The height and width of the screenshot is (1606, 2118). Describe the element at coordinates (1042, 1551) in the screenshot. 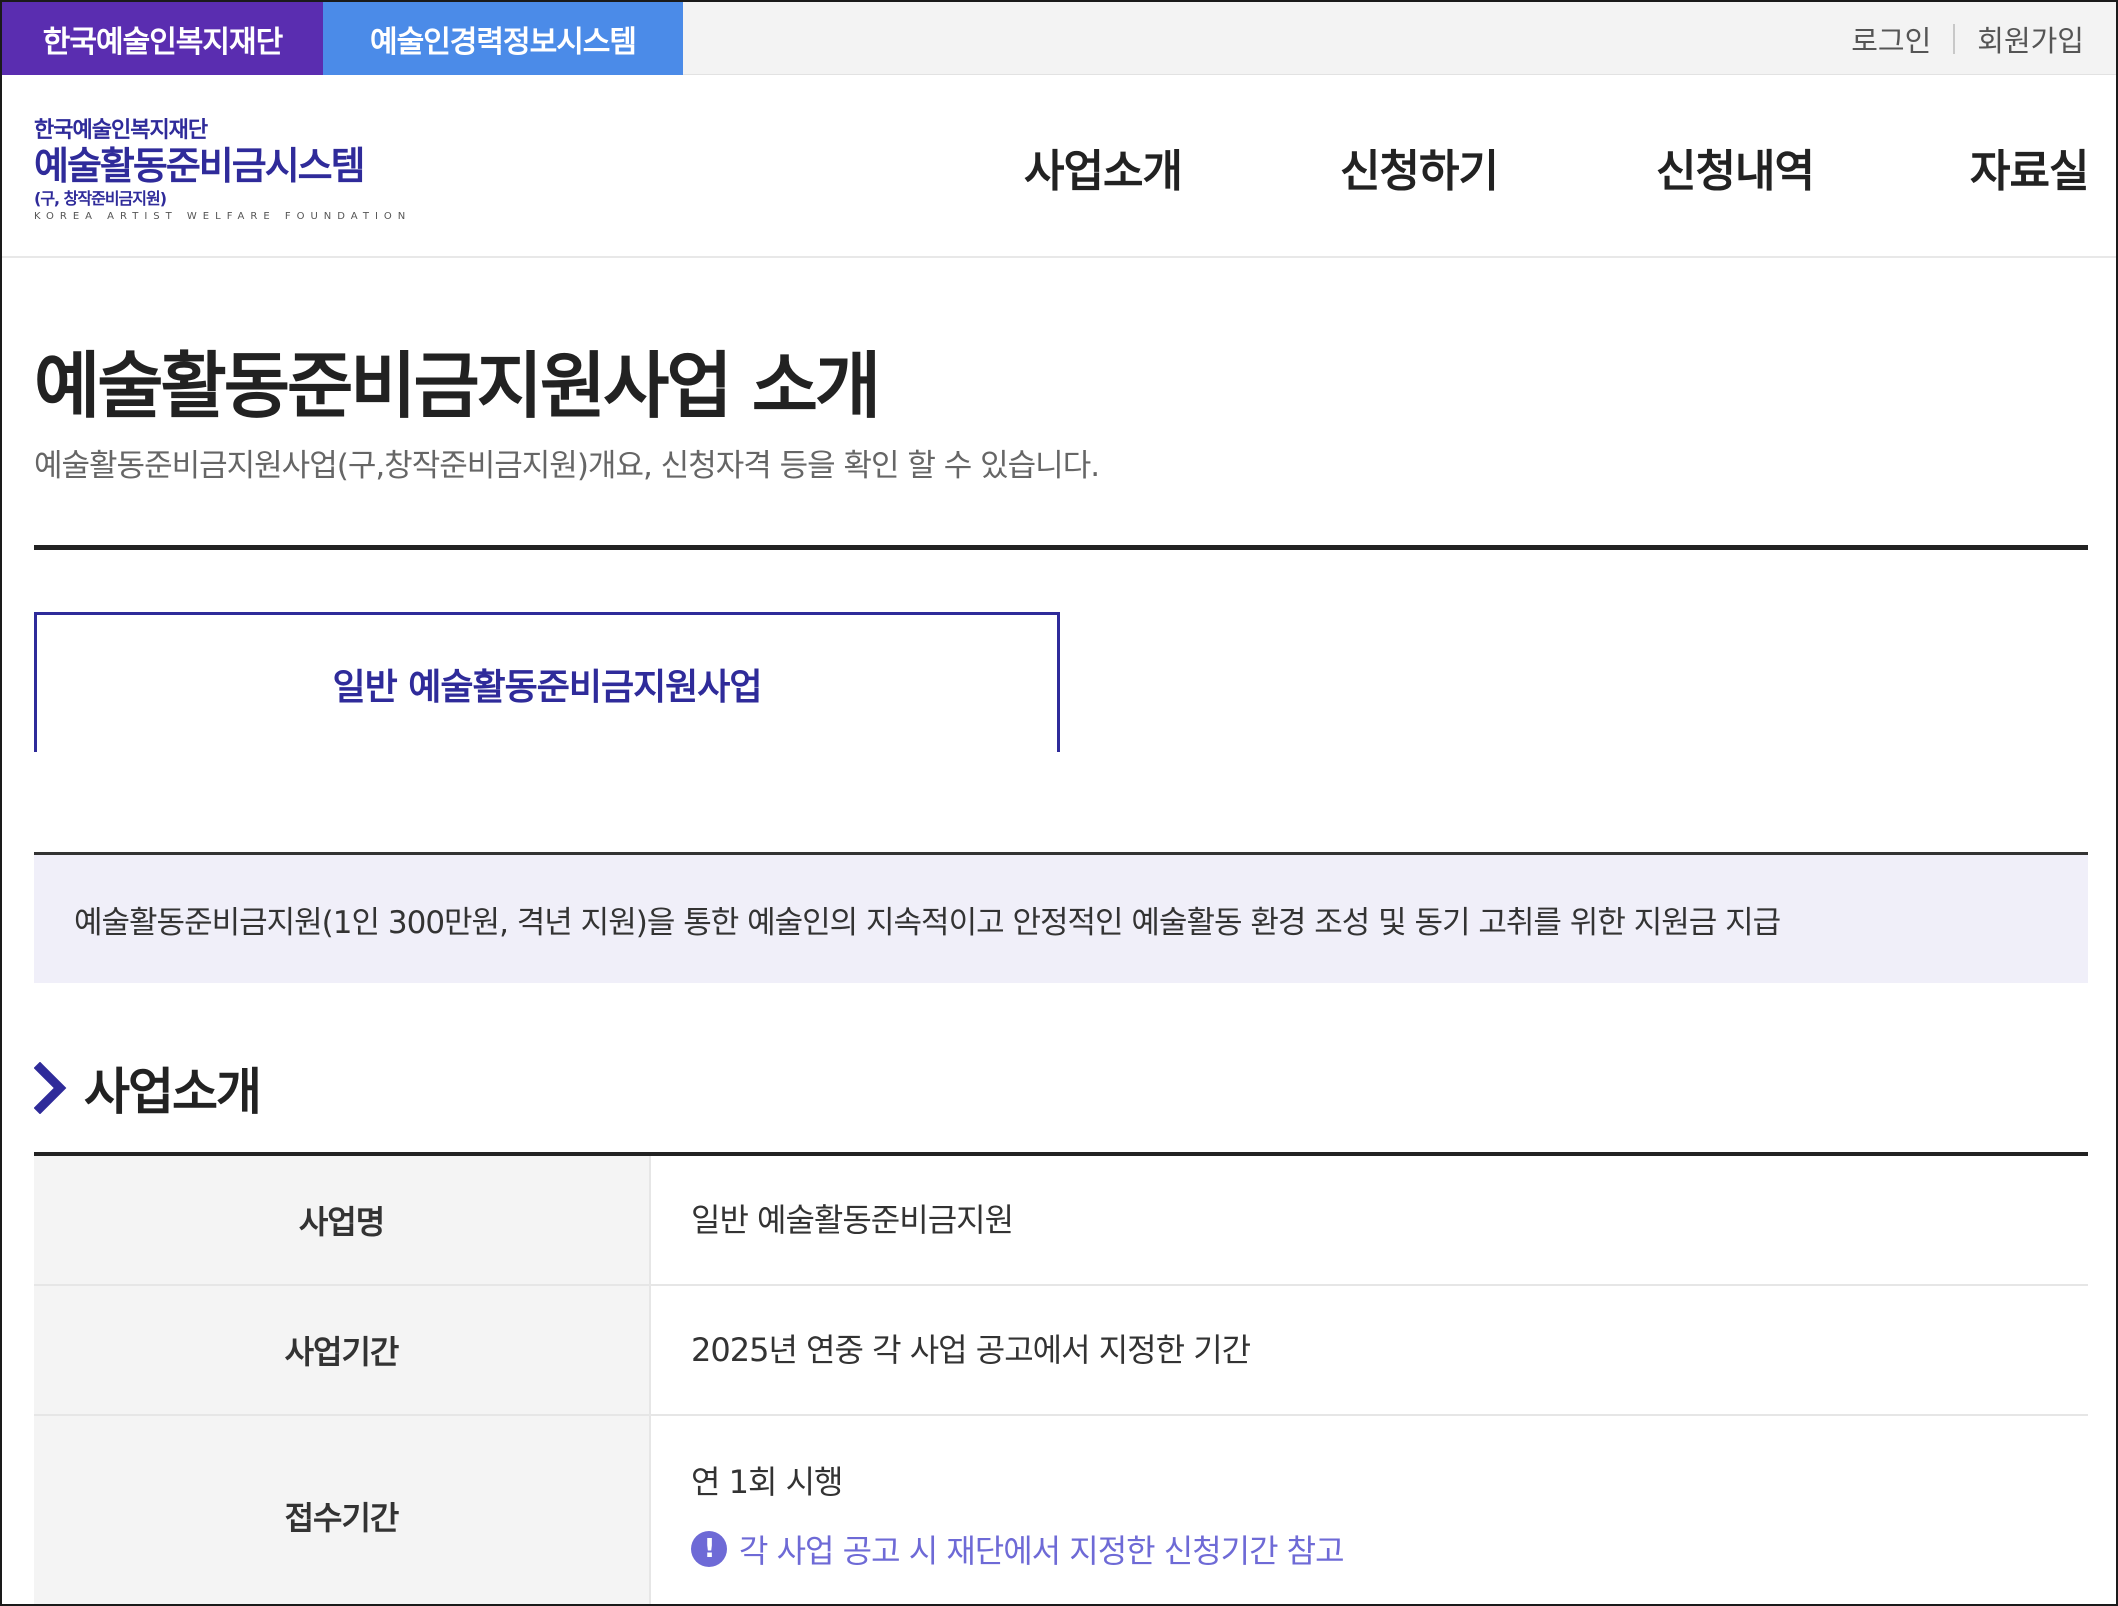

I see `notice-text: 각 사업 공고 시 재단에서 지정한 신청기간 참고` at that location.